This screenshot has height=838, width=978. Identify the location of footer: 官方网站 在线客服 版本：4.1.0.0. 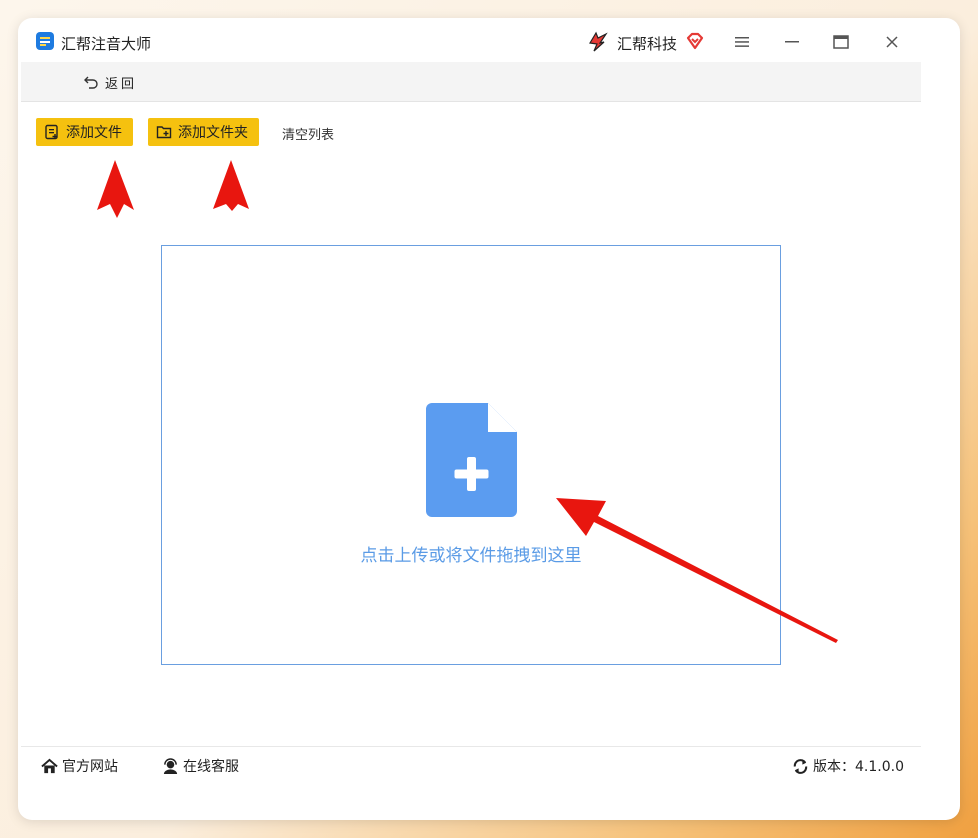
(471, 764).